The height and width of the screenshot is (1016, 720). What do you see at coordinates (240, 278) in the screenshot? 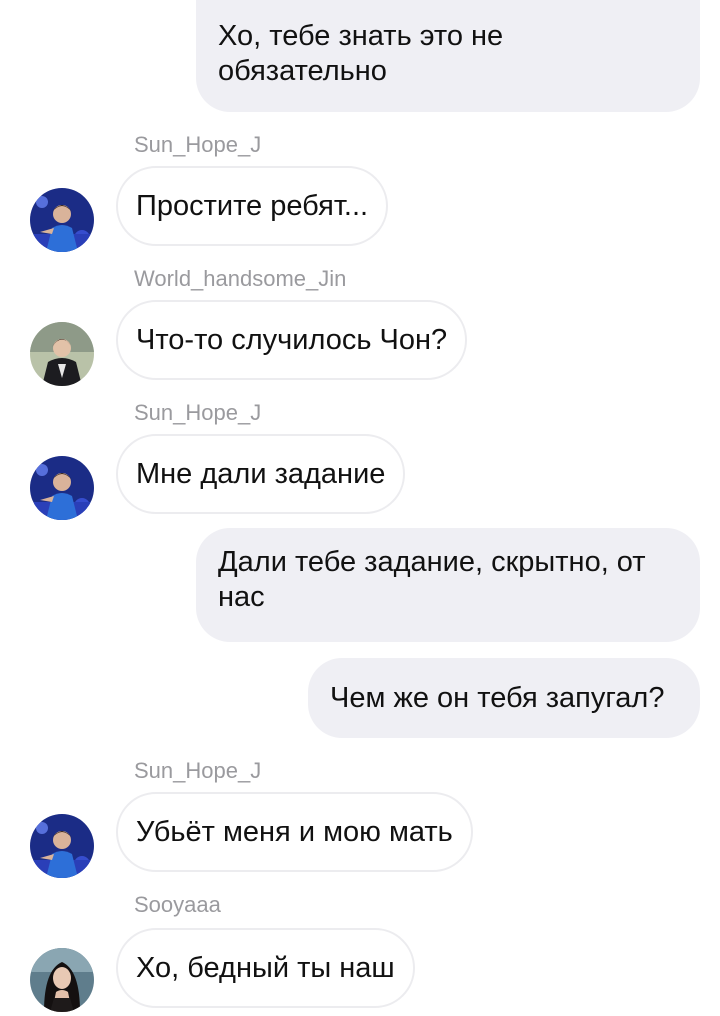
I see `sender-name: World_handsome_Jin` at bounding box center [240, 278].